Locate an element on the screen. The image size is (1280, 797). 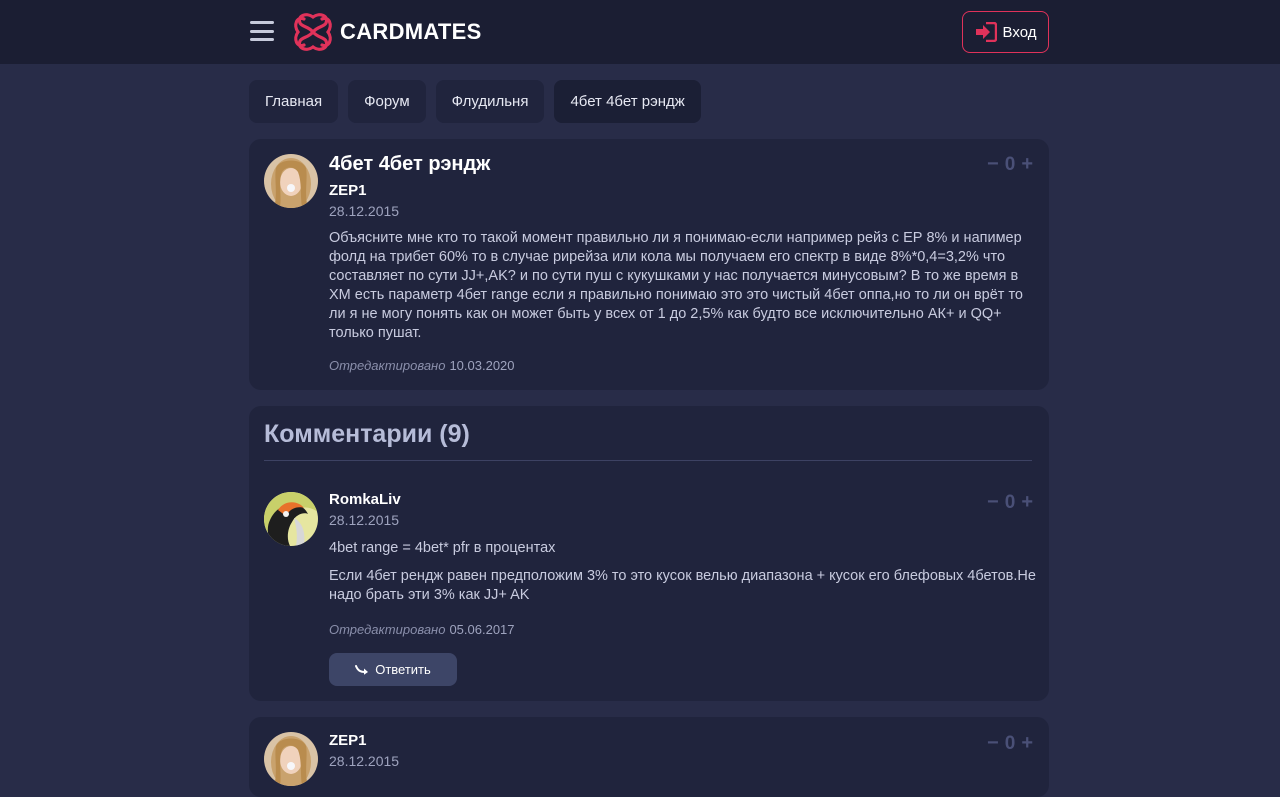
cardmates-logo-icon is located at coordinates (313, 32).